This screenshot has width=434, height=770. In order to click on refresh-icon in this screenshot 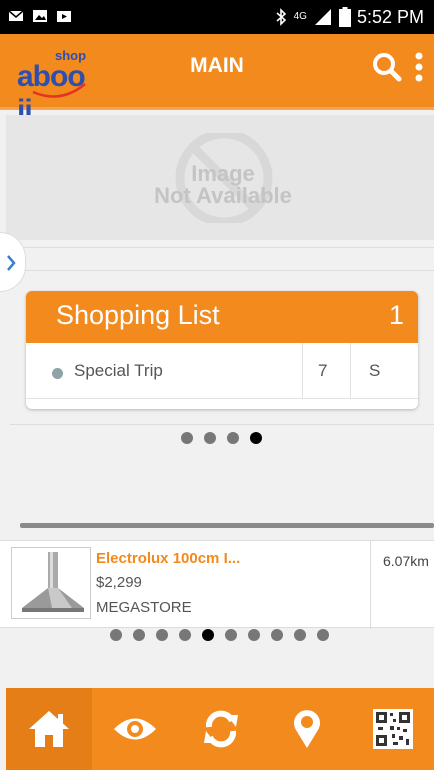, I will do `click(221, 729)`.